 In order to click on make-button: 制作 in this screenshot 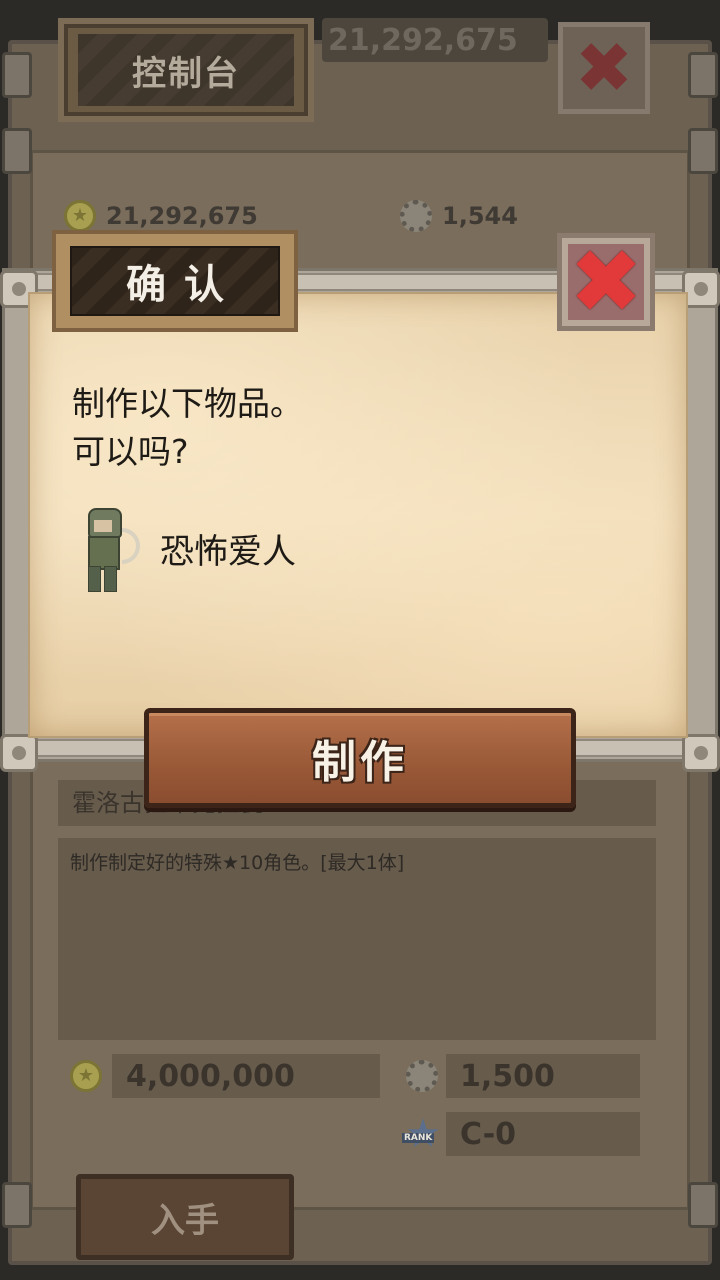, I will do `click(360, 758)`.